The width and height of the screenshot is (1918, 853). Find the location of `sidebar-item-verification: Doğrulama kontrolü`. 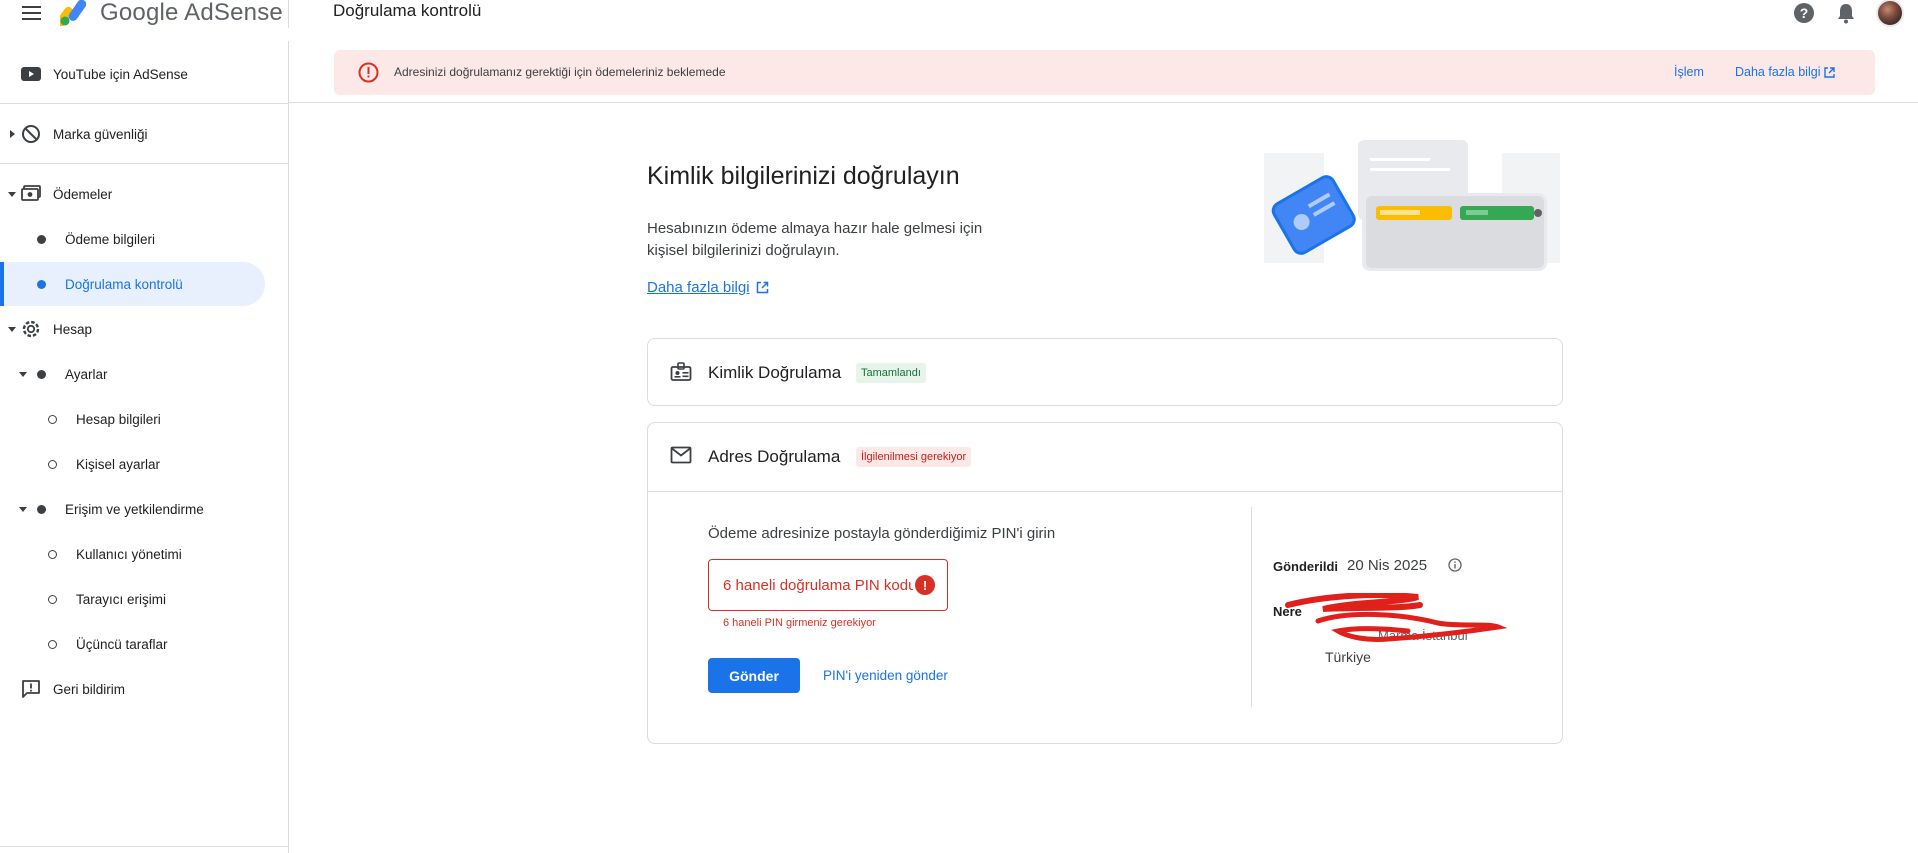

sidebar-item-verification: Doğrulama kontrolü is located at coordinates (132, 284).